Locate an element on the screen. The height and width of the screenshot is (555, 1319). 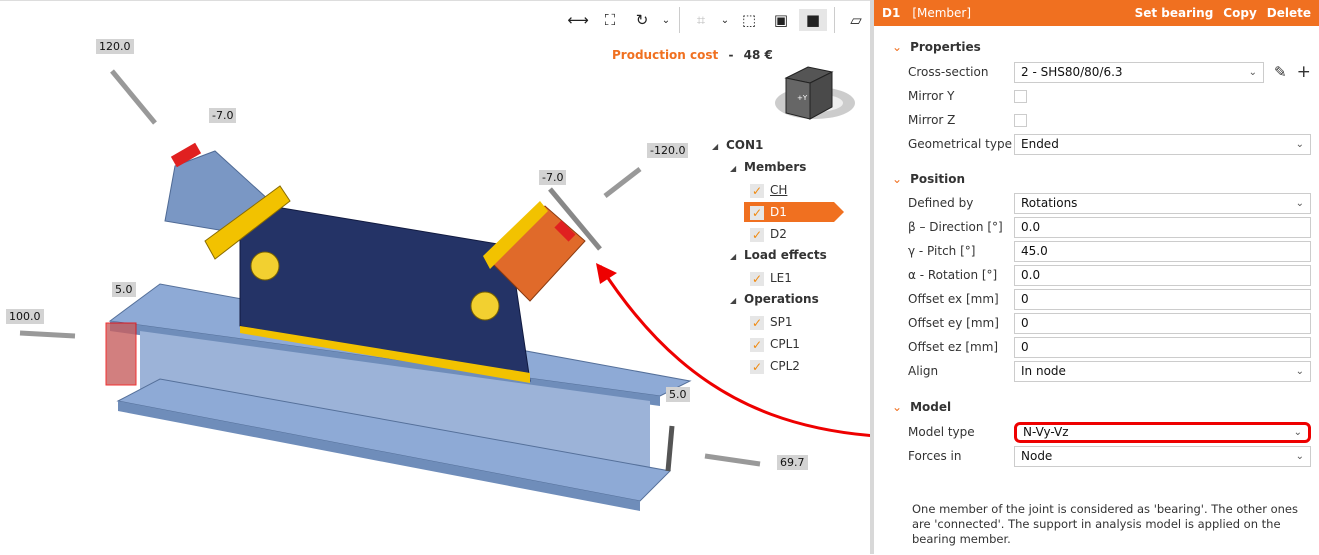
geometrical-type-row: Geometrical type Ended ⌄ is located at coordinates (1109, 144).